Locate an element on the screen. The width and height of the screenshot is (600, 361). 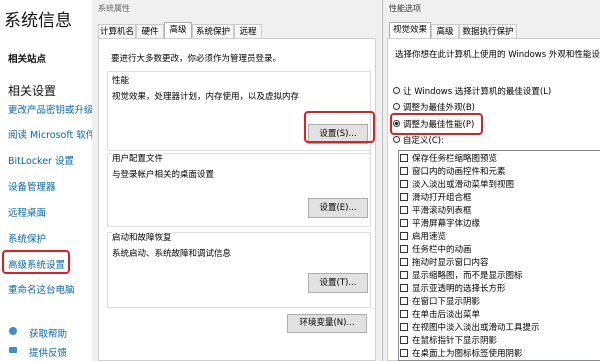
effect-item: 平滑滚动列表框 is located at coordinates (436, 211).